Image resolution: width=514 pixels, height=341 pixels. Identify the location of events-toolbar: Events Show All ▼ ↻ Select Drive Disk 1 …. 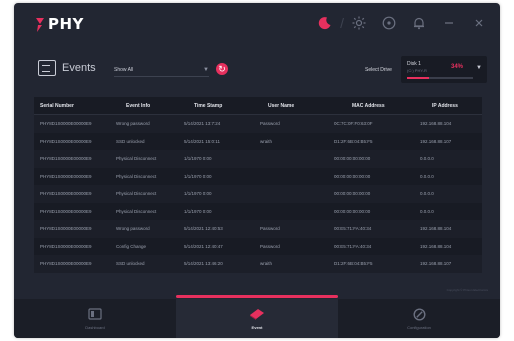
(262, 70).